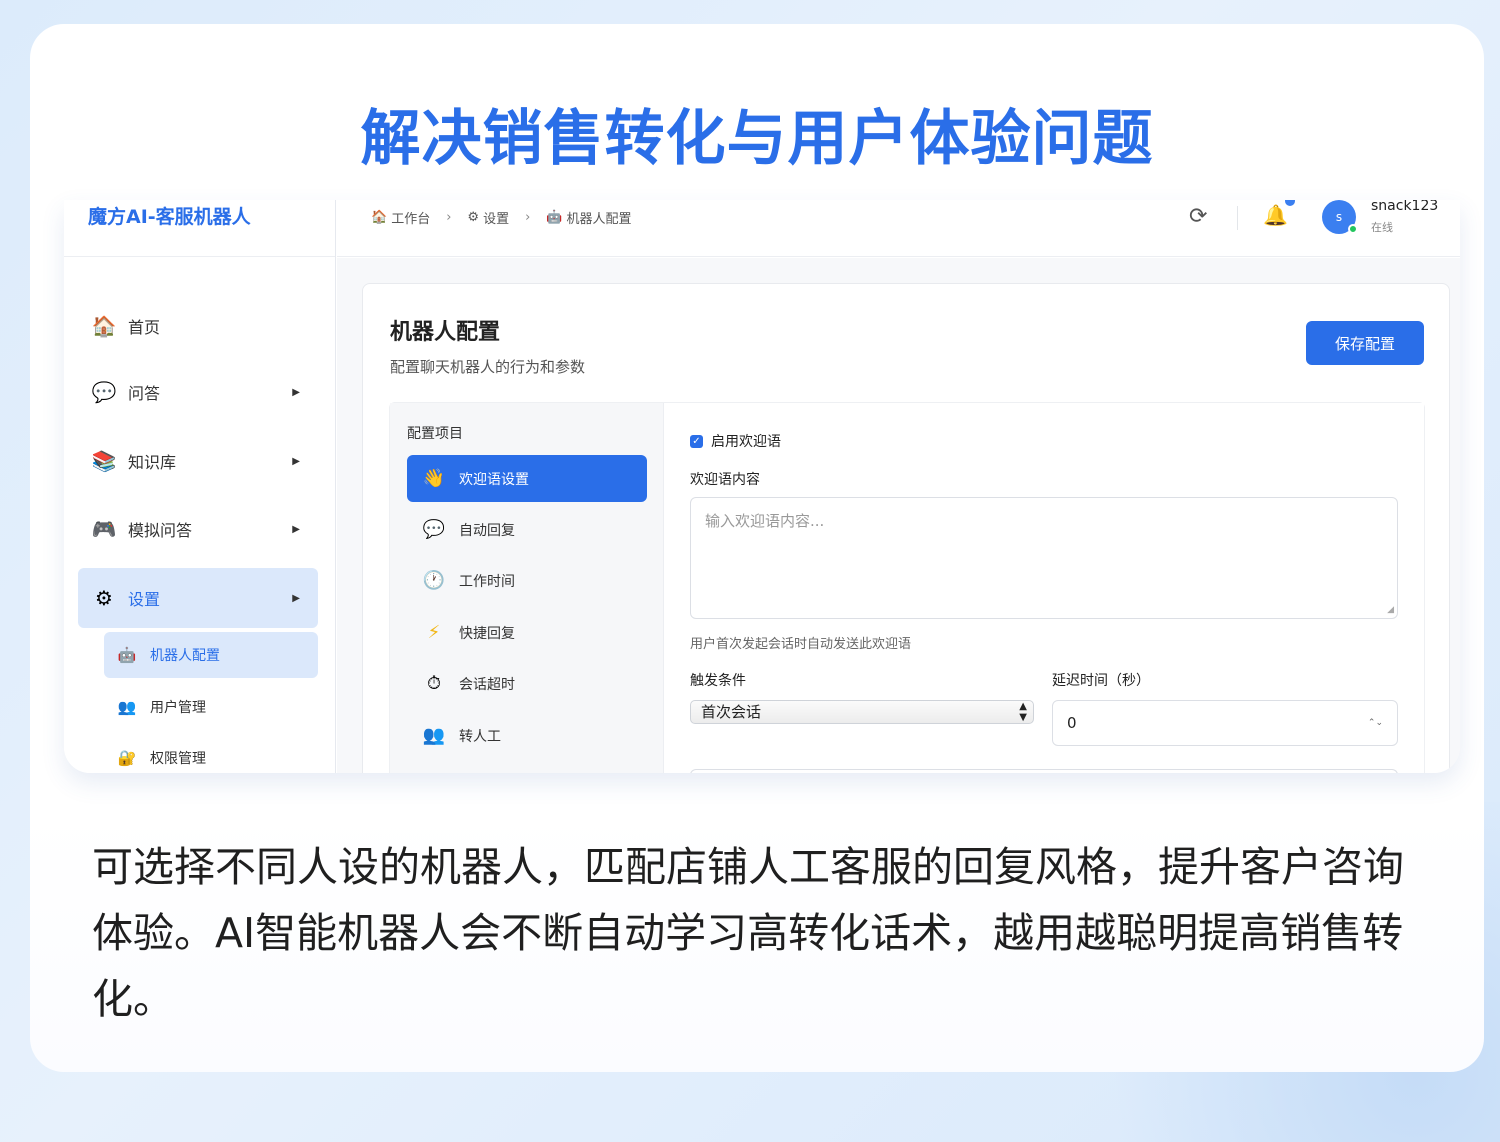  Describe the element at coordinates (1101, 681) in the screenshot. I see `delay-label: 延迟时间（秒）` at that location.